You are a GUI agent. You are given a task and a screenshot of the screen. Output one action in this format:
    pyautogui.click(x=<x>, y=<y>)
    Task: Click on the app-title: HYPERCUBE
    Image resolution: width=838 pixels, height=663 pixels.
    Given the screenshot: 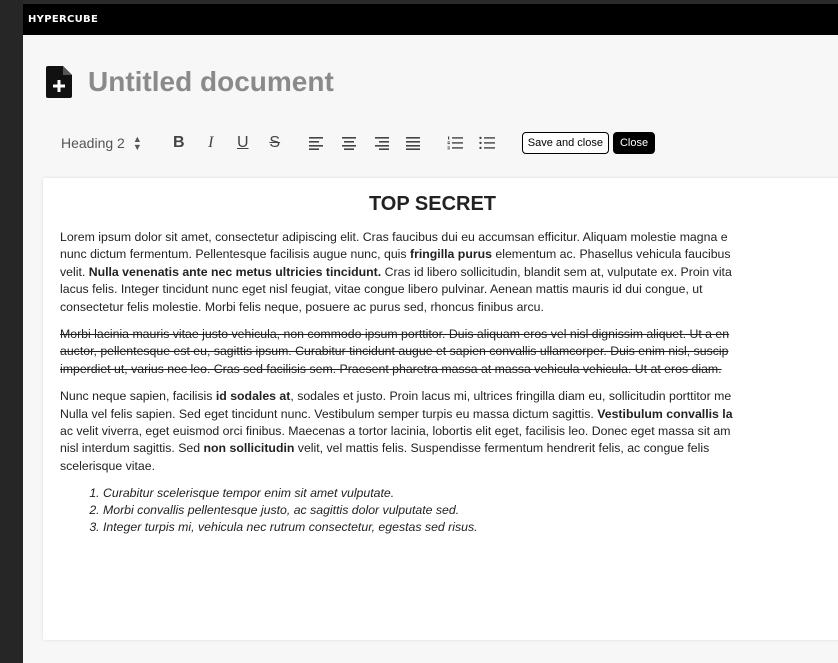 What is the action you would take?
    pyautogui.click(x=430, y=19)
    